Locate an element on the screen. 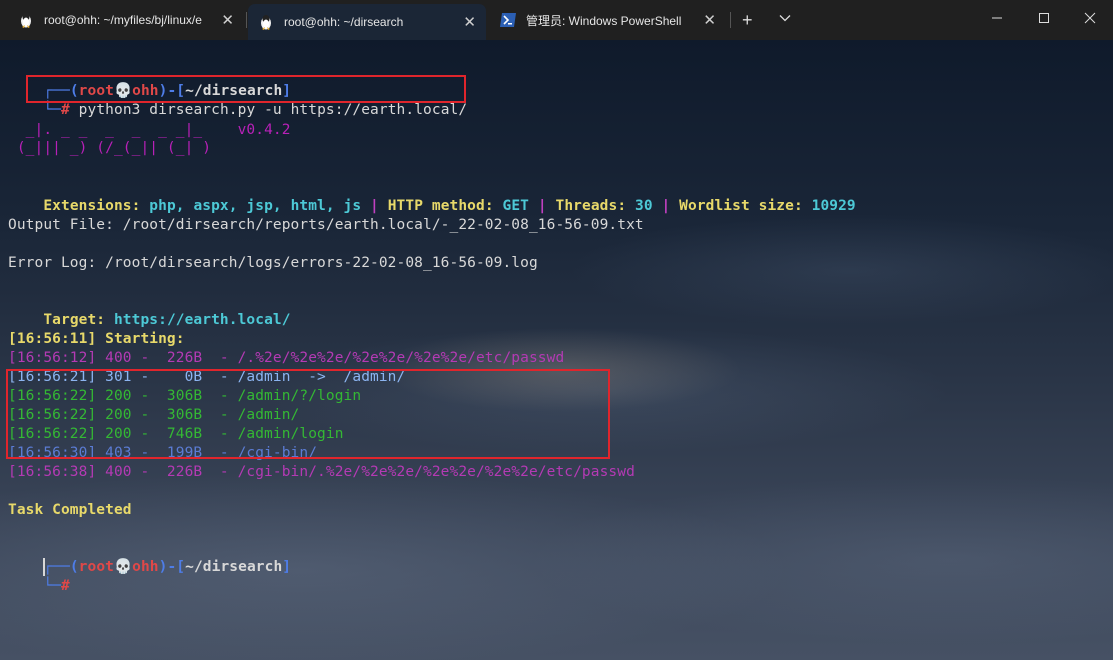  prompt-host: ohh is located at coordinates (145, 567).